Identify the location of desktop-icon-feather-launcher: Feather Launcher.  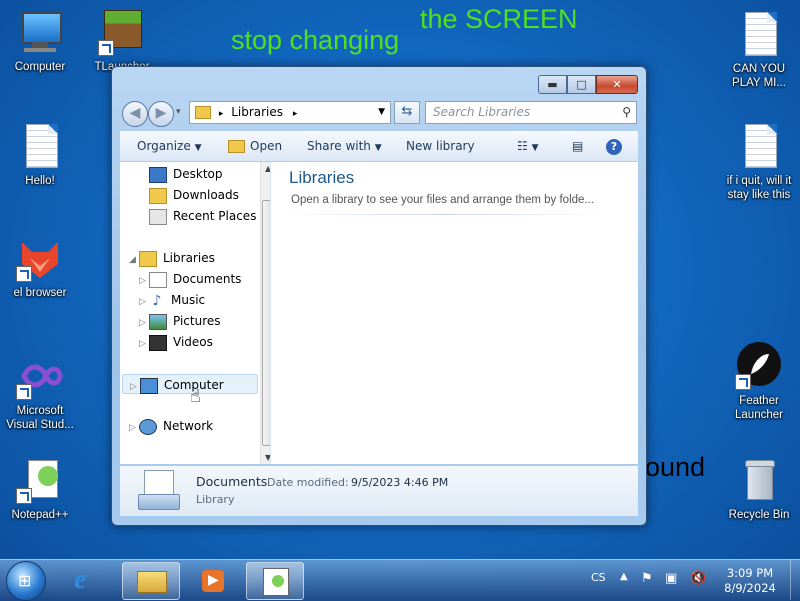
(759, 382).